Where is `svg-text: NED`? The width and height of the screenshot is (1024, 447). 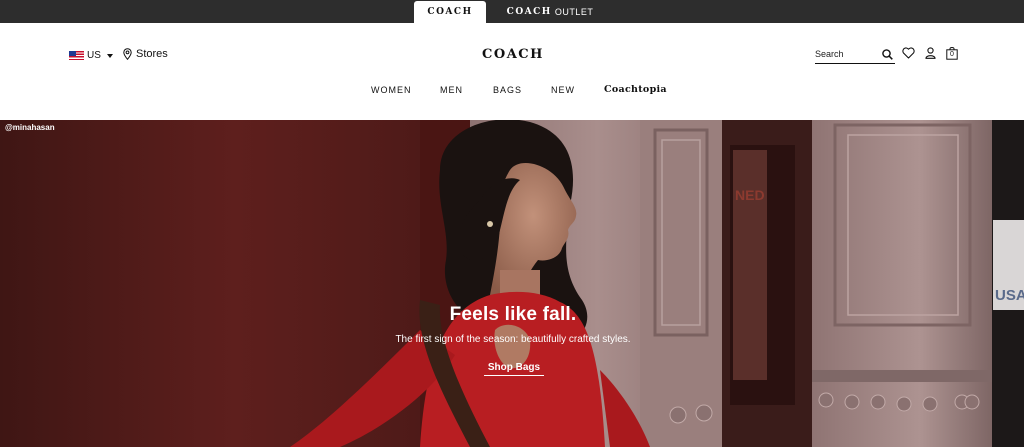 svg-text: NED is located at coordinates (750, 195).